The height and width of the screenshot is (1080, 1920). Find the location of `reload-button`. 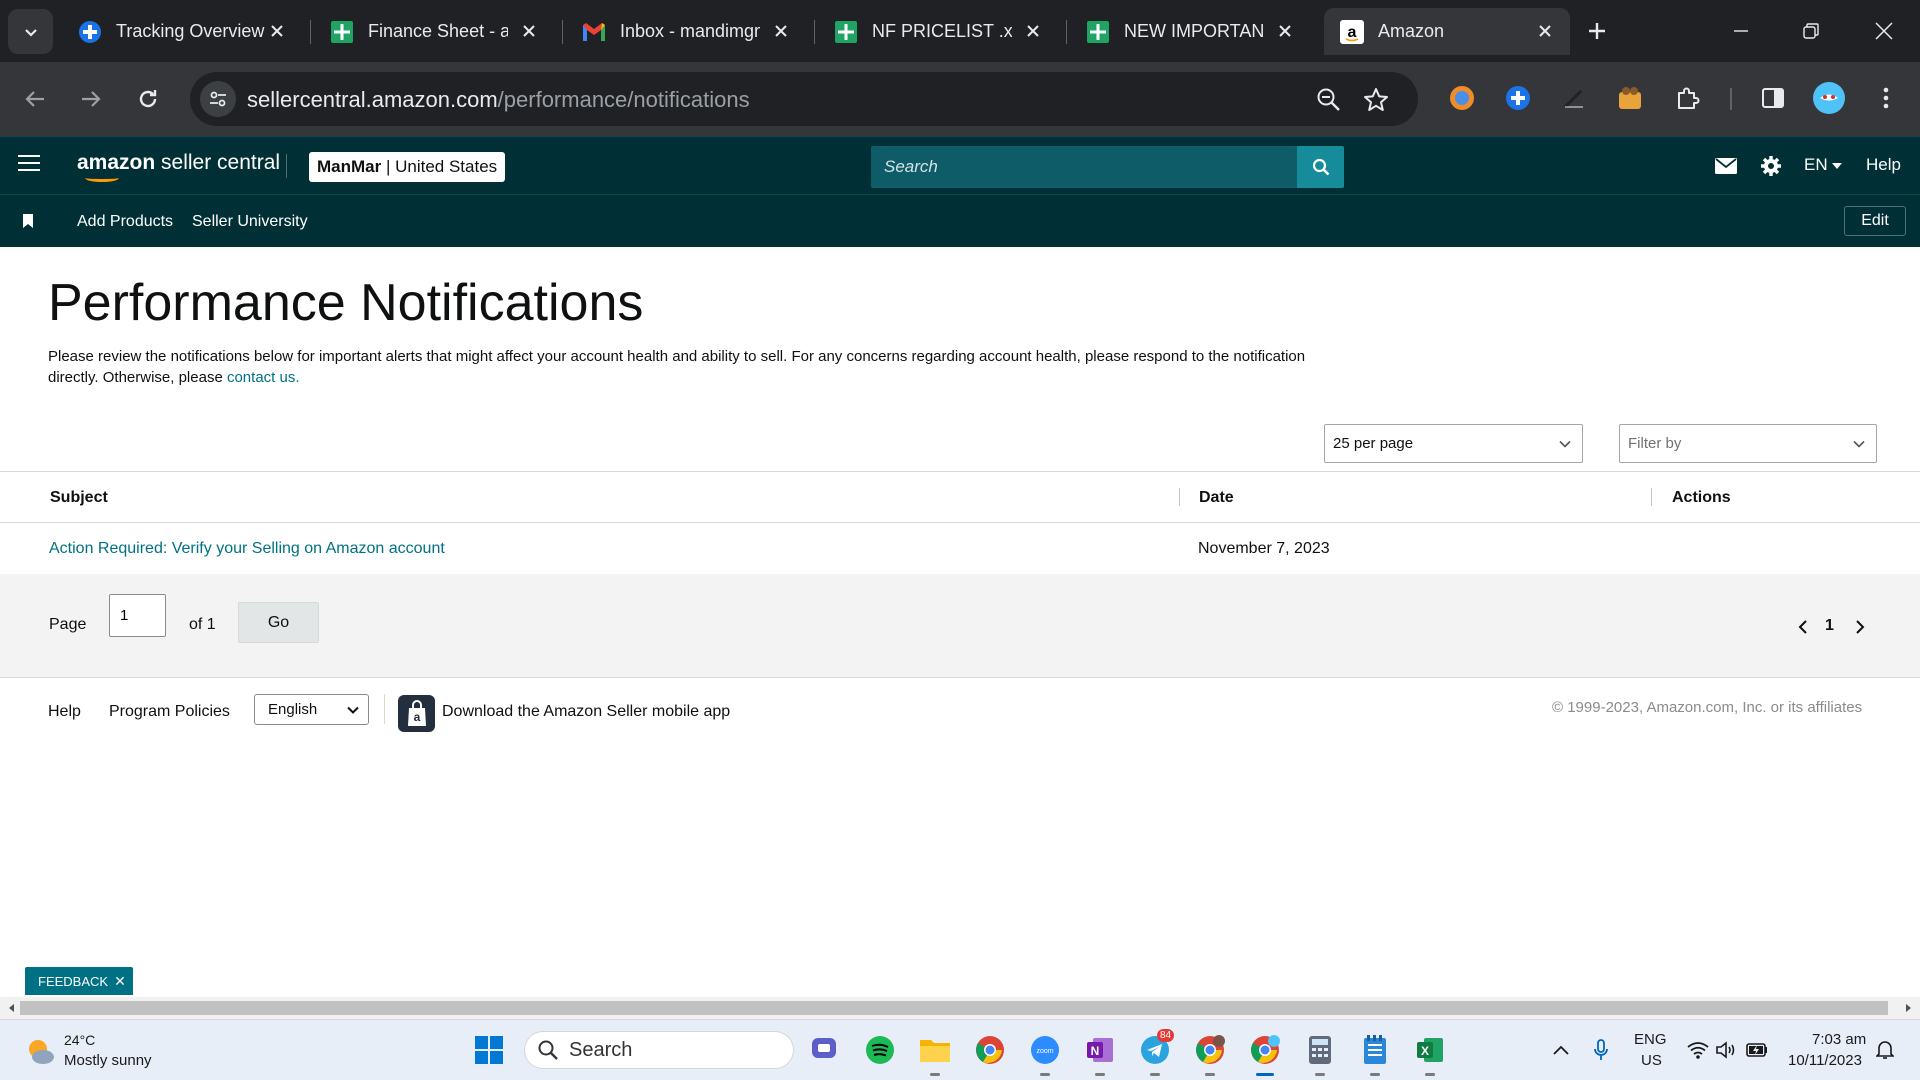

reload-button is located at coordinates (148, 99).